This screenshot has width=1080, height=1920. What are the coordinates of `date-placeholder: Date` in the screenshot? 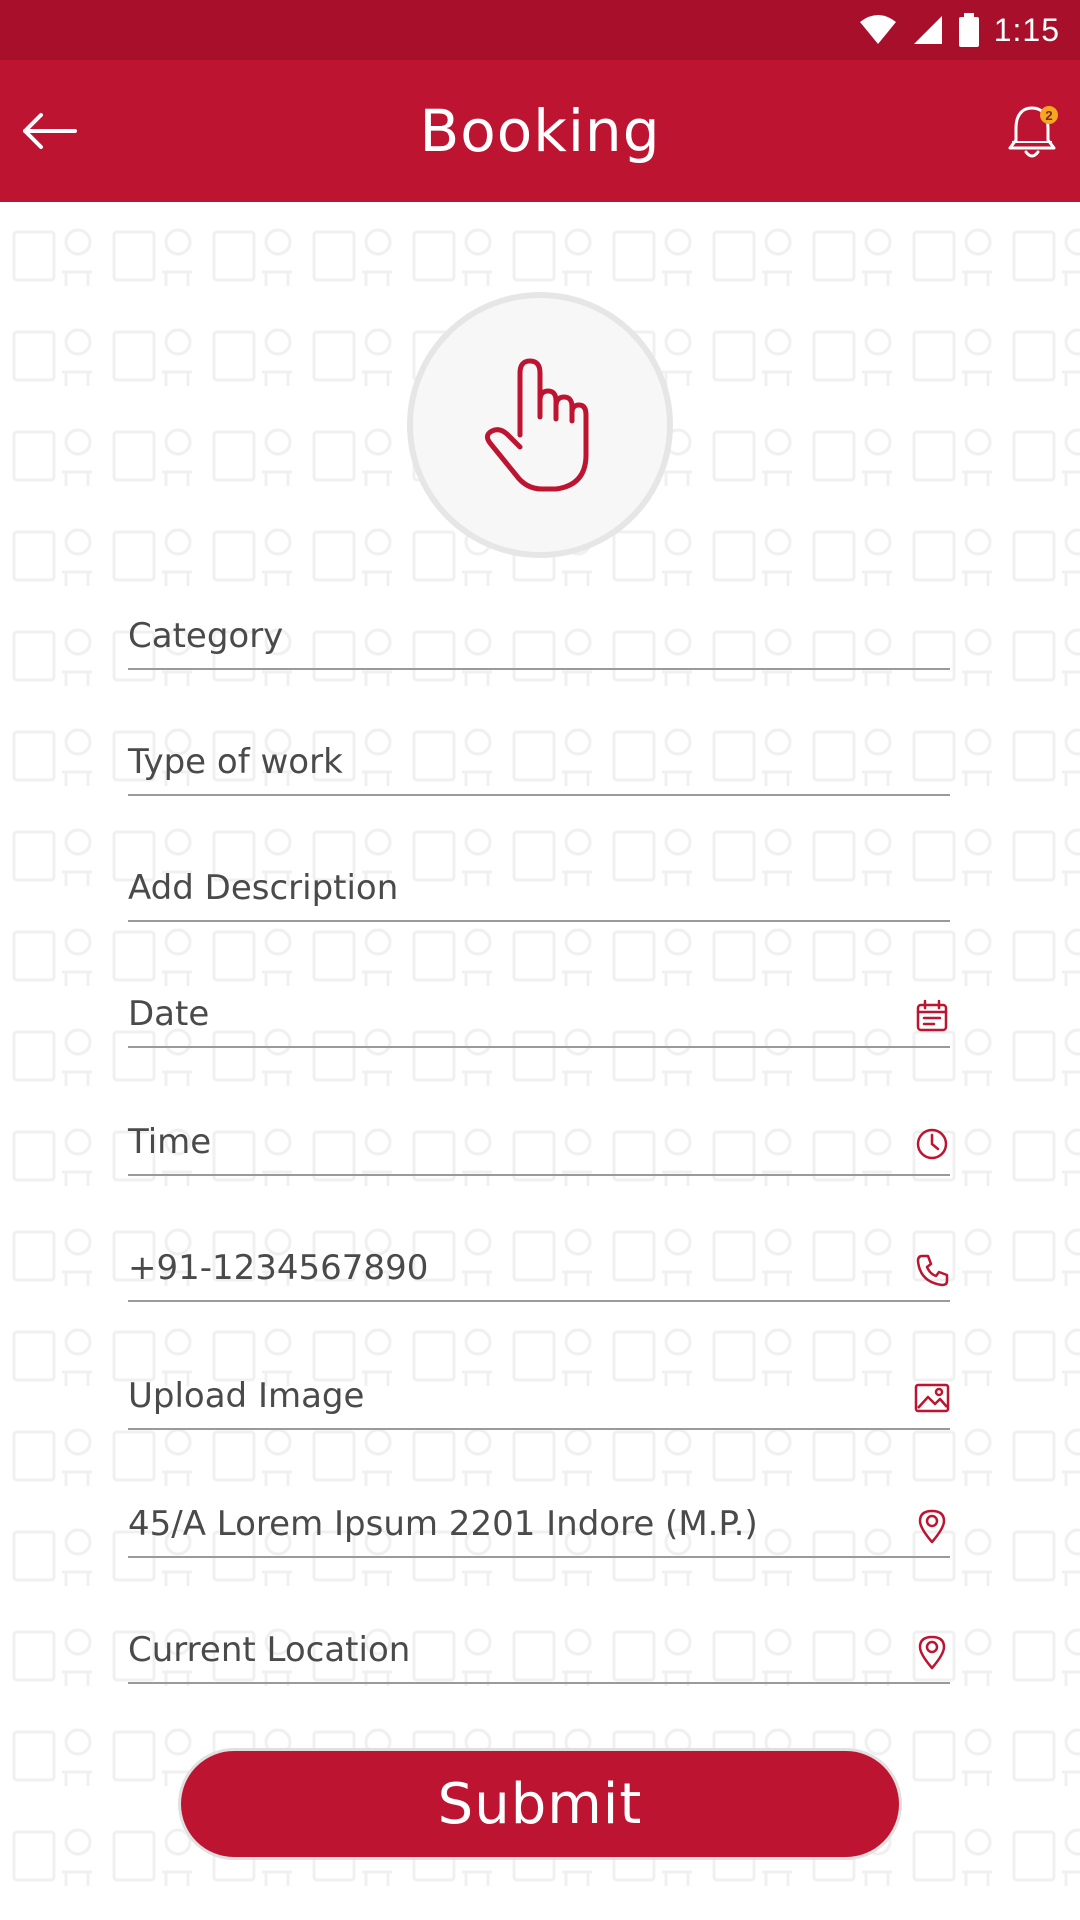 It's located at (169, 1014).